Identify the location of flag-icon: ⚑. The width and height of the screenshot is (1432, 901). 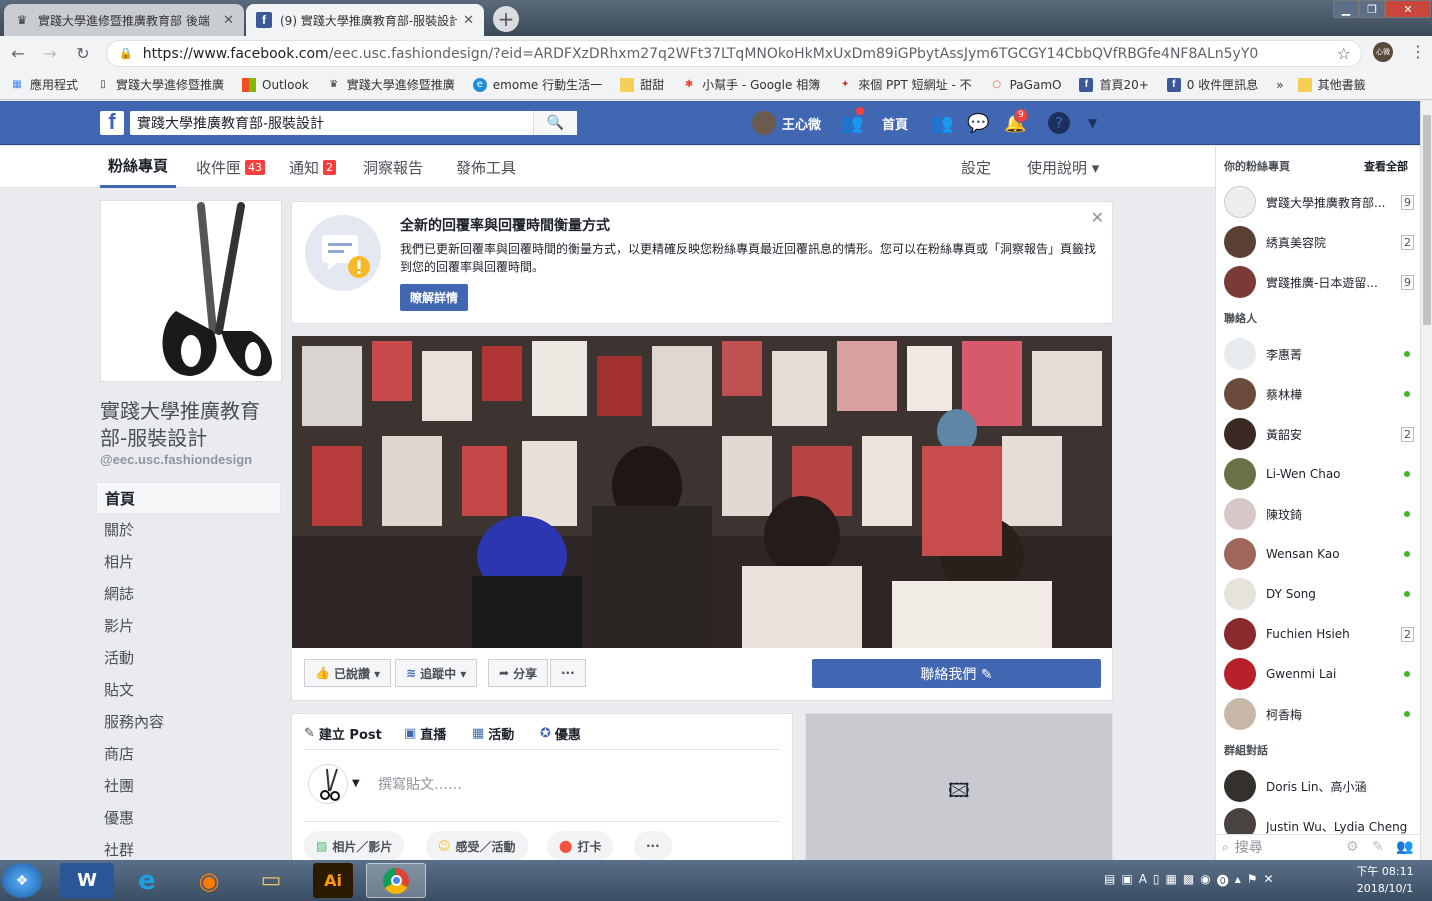
(1252, 880).